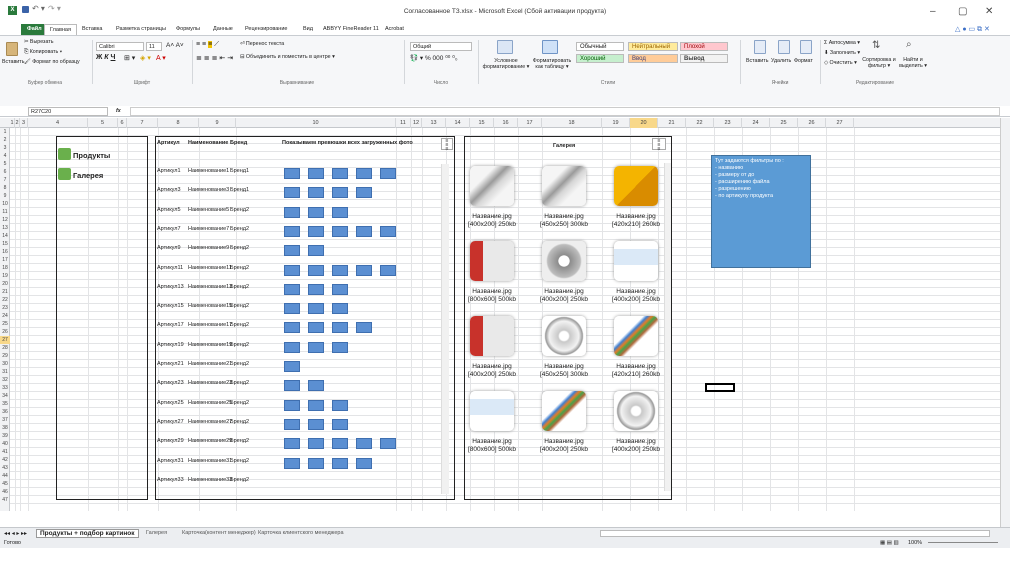 This screenshot has height=584, width=1010. I want to click on minimize-button: –, so click(933, 11).